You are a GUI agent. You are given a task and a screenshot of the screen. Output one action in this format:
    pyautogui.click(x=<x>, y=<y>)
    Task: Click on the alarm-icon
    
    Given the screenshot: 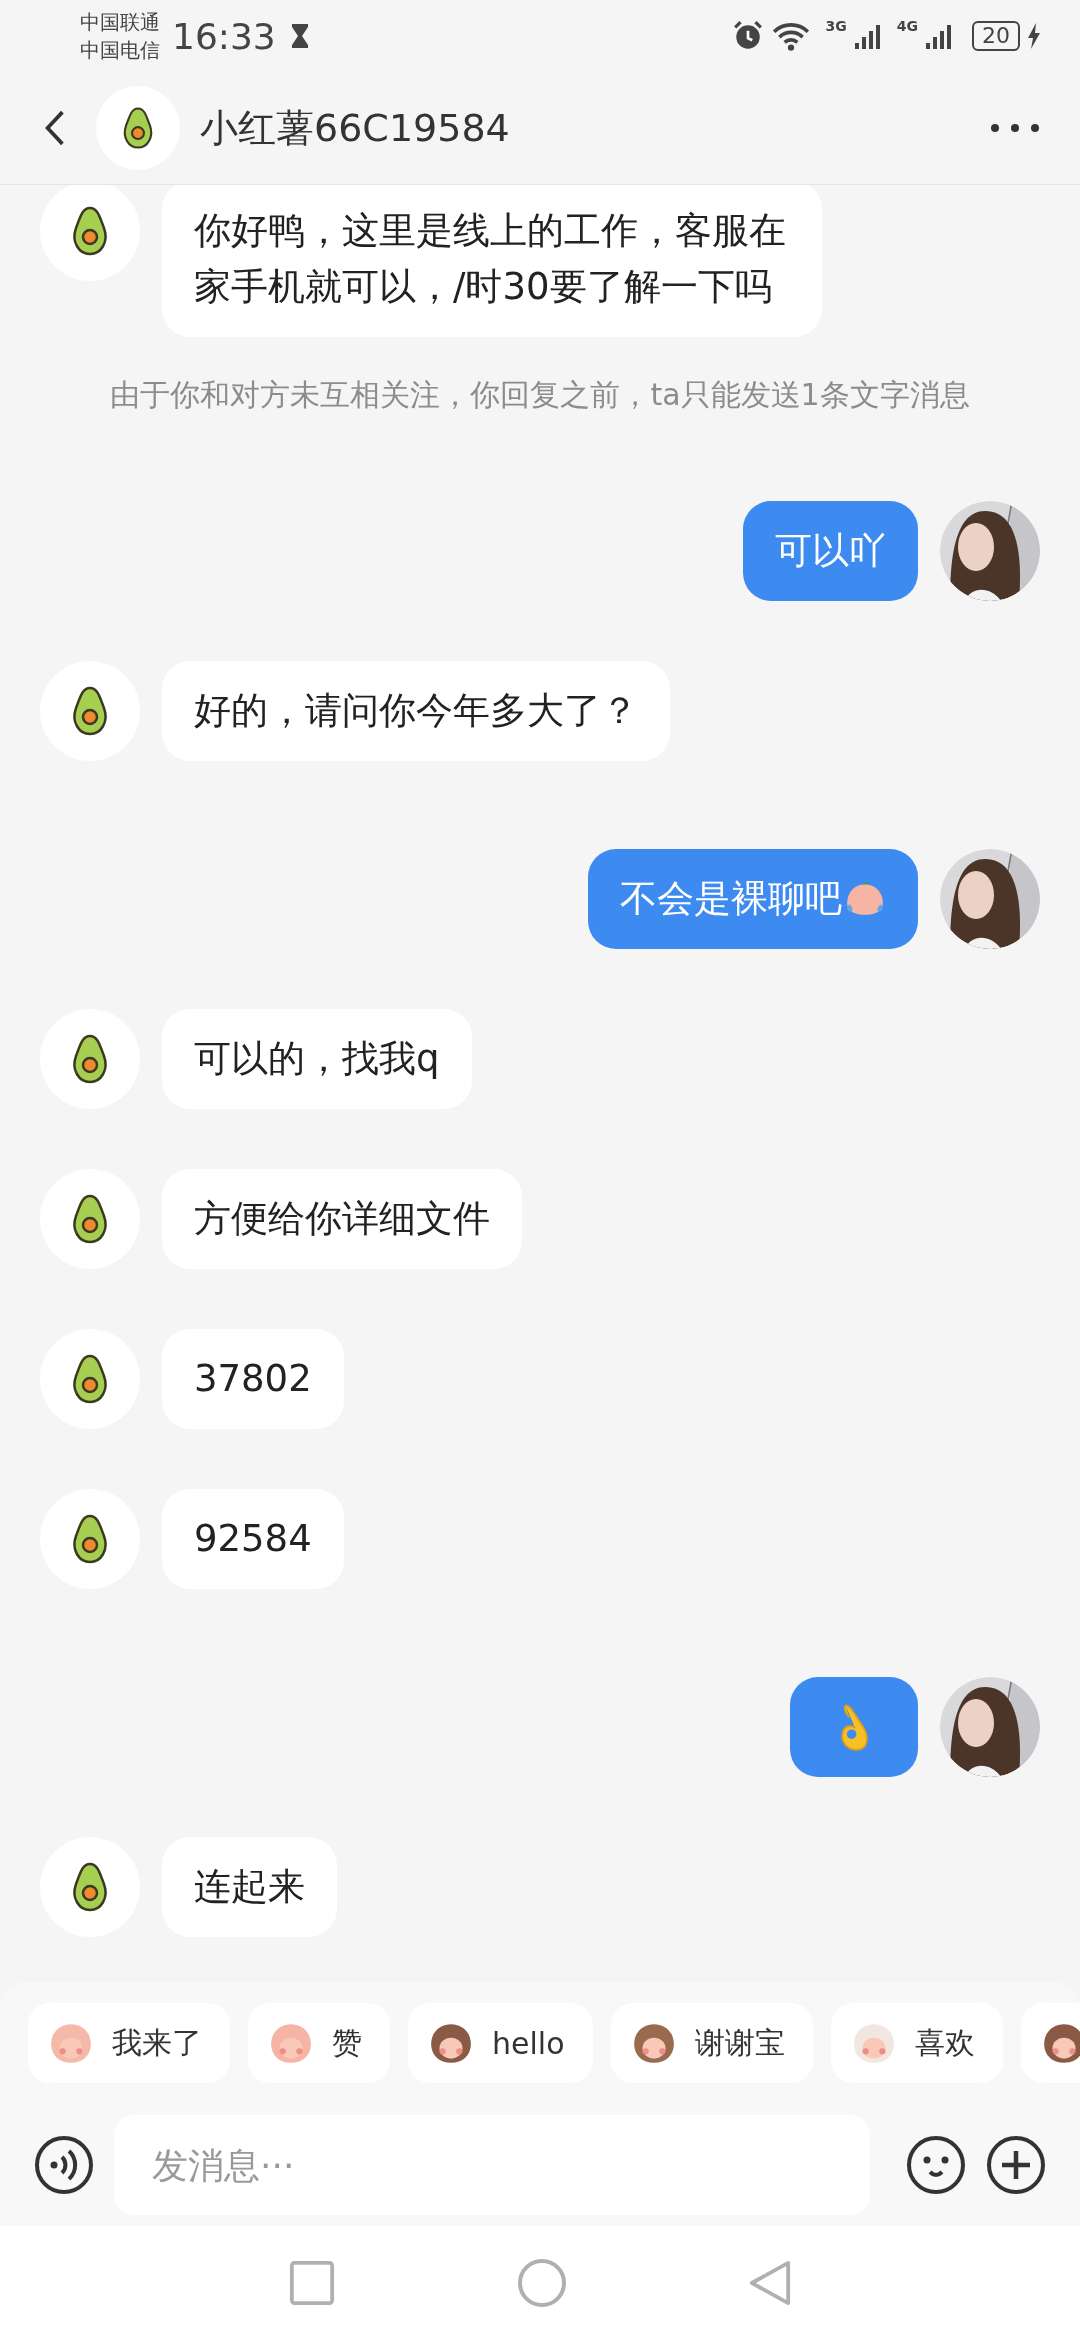 What is the action you would take?
    pyautogui.click(x=747, y=36)
    